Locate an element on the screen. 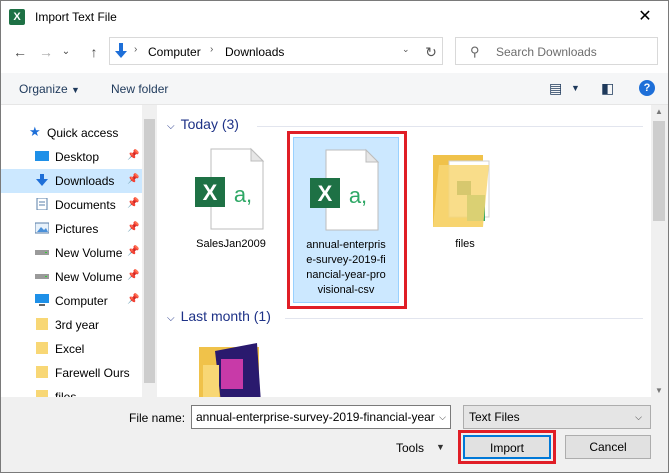 The width and height of the screenshot is (669, 473). sidebar-item-label: Pictures is located at coordinates (77, 229).